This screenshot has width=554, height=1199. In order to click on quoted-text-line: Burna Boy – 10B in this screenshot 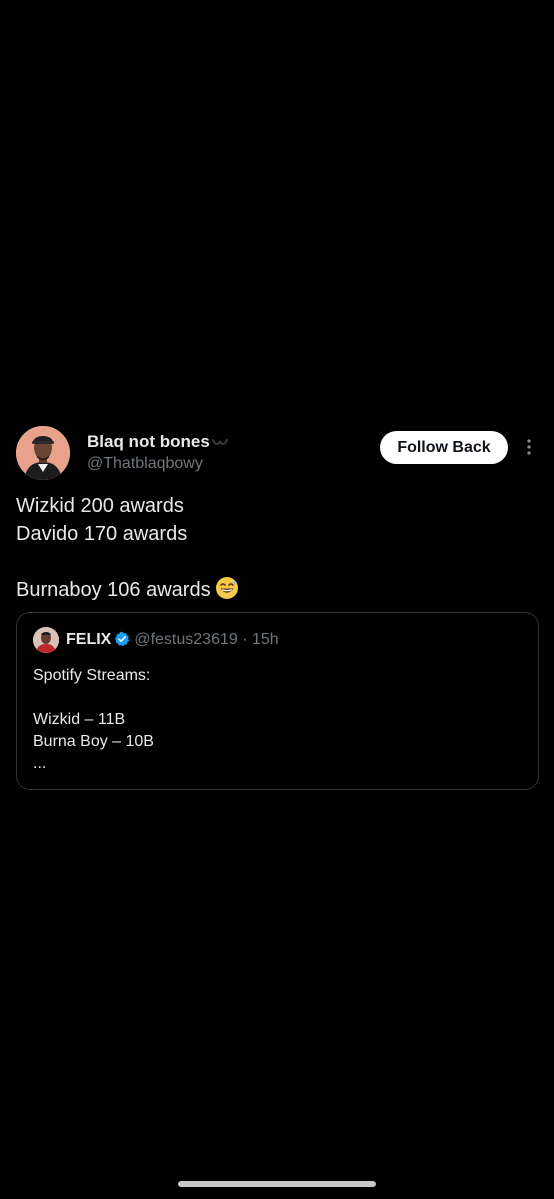, I will do `click(93, 741)`.